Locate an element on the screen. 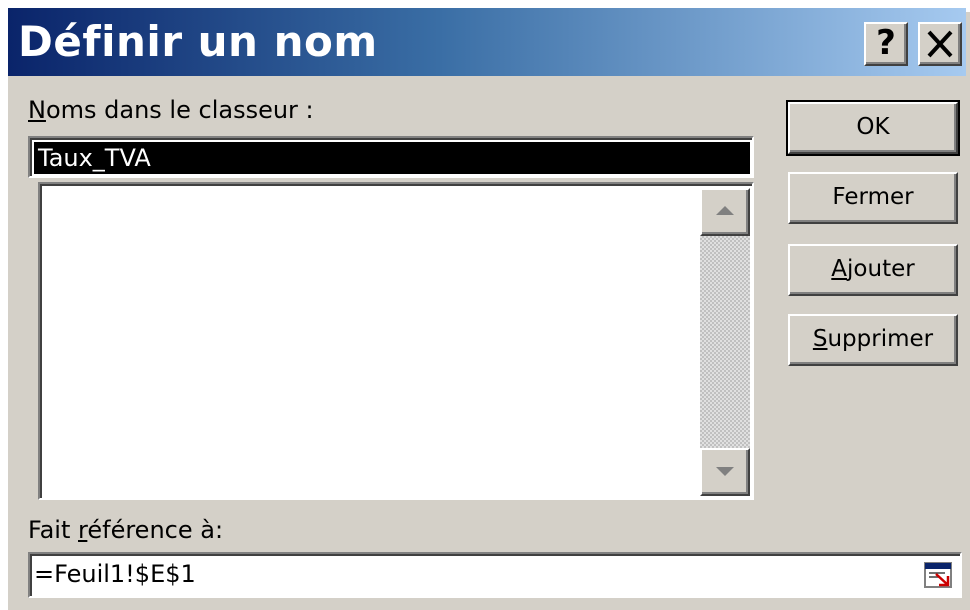 The image size is (970, 610). dialog-title: Définir un nom is located at coordinates (198, 41).